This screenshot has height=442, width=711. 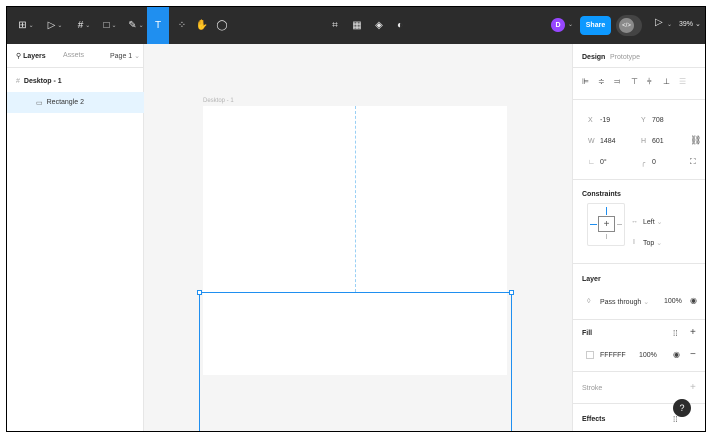 What do you see at coordinates (682, 408) in the screenshot?
I see `help-button: ?` at bounding box center [682, 408].